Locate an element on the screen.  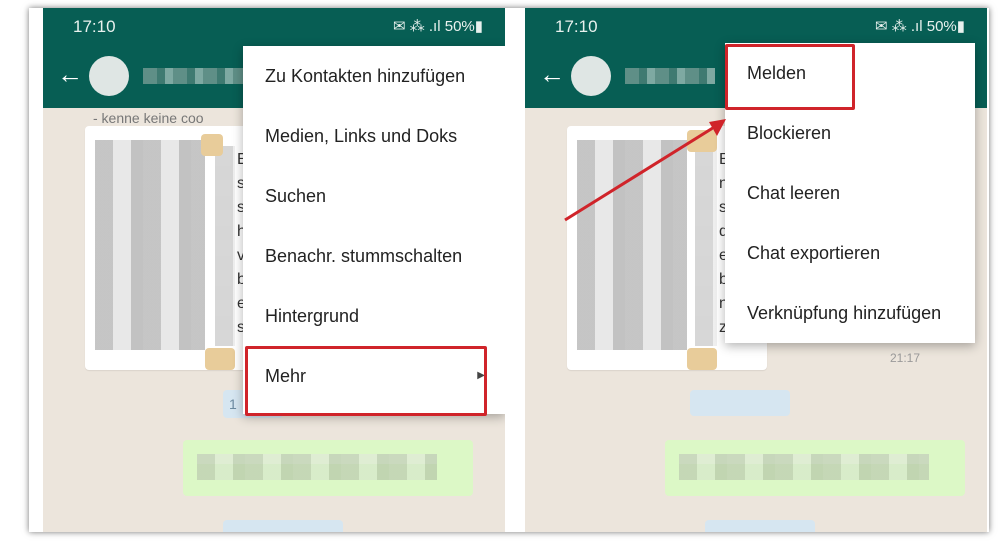
message-snippet: - kenne keine coo is located at coordinates (148, 118).